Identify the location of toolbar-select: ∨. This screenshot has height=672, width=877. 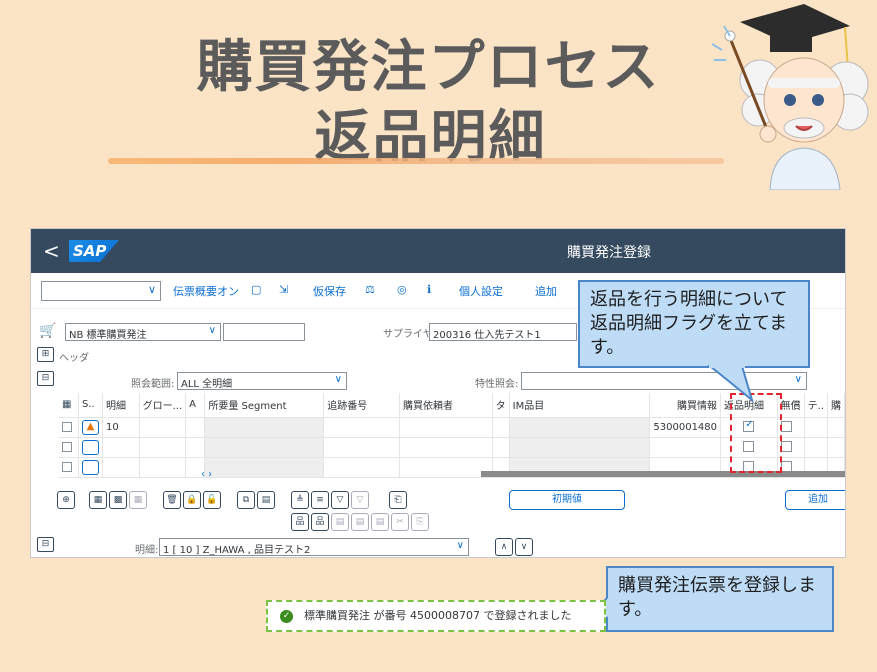
(101, 291).